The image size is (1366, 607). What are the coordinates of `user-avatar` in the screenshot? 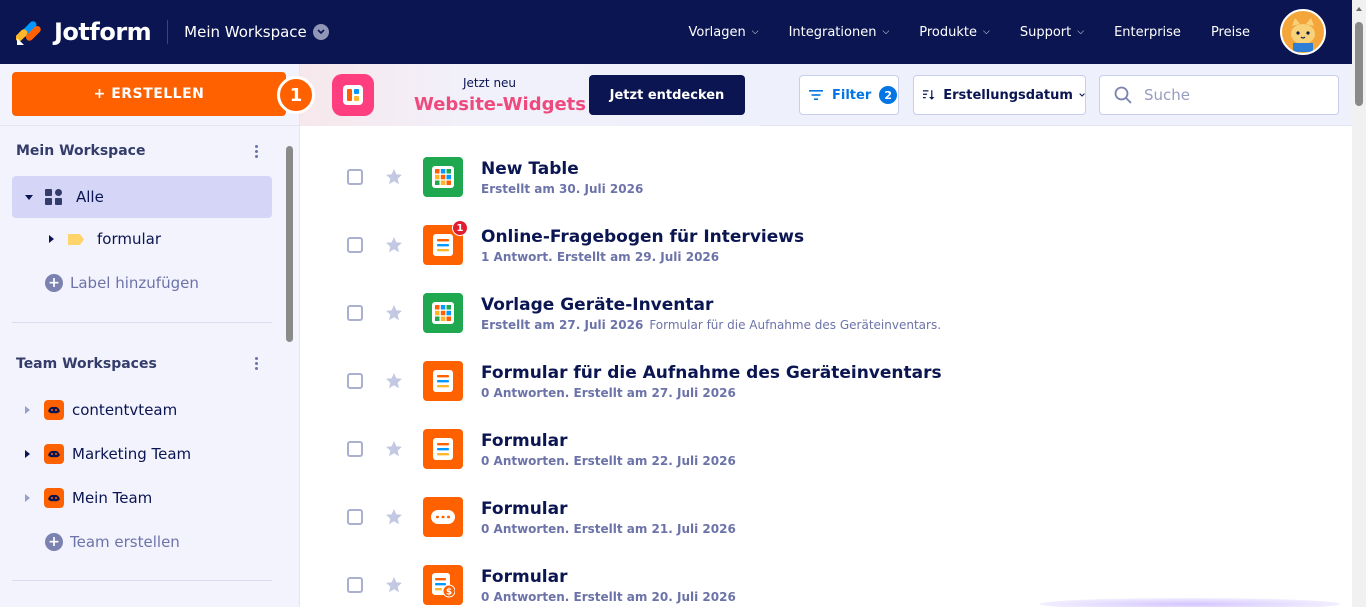 It's located at (1303, 32).